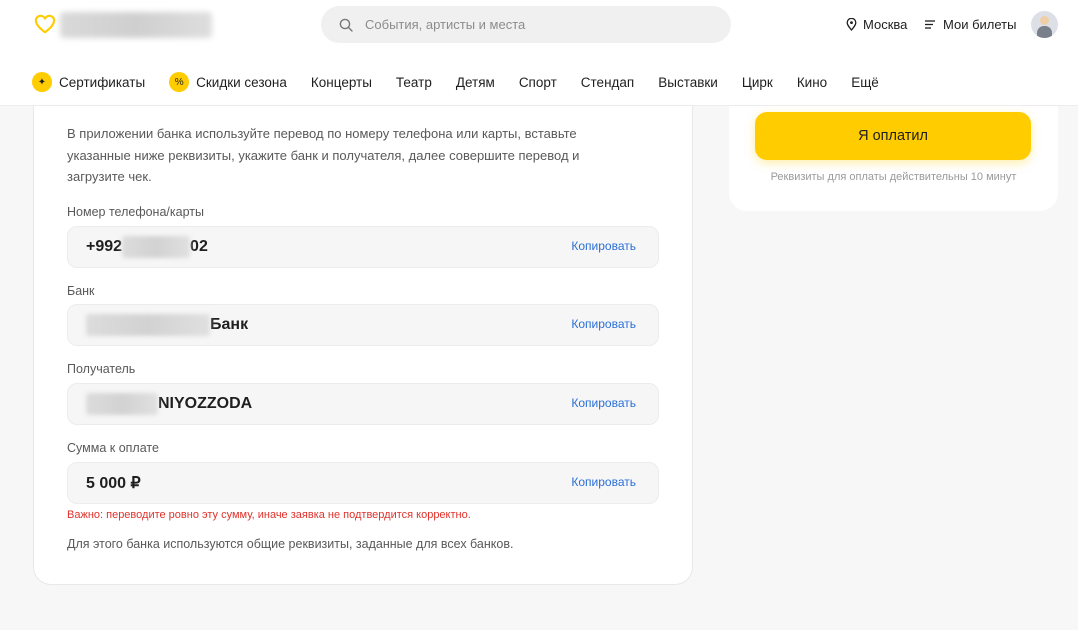  Describe the element at coordinates (81, 291) in the screenshot. I see `bank-label: Банк` at that location.